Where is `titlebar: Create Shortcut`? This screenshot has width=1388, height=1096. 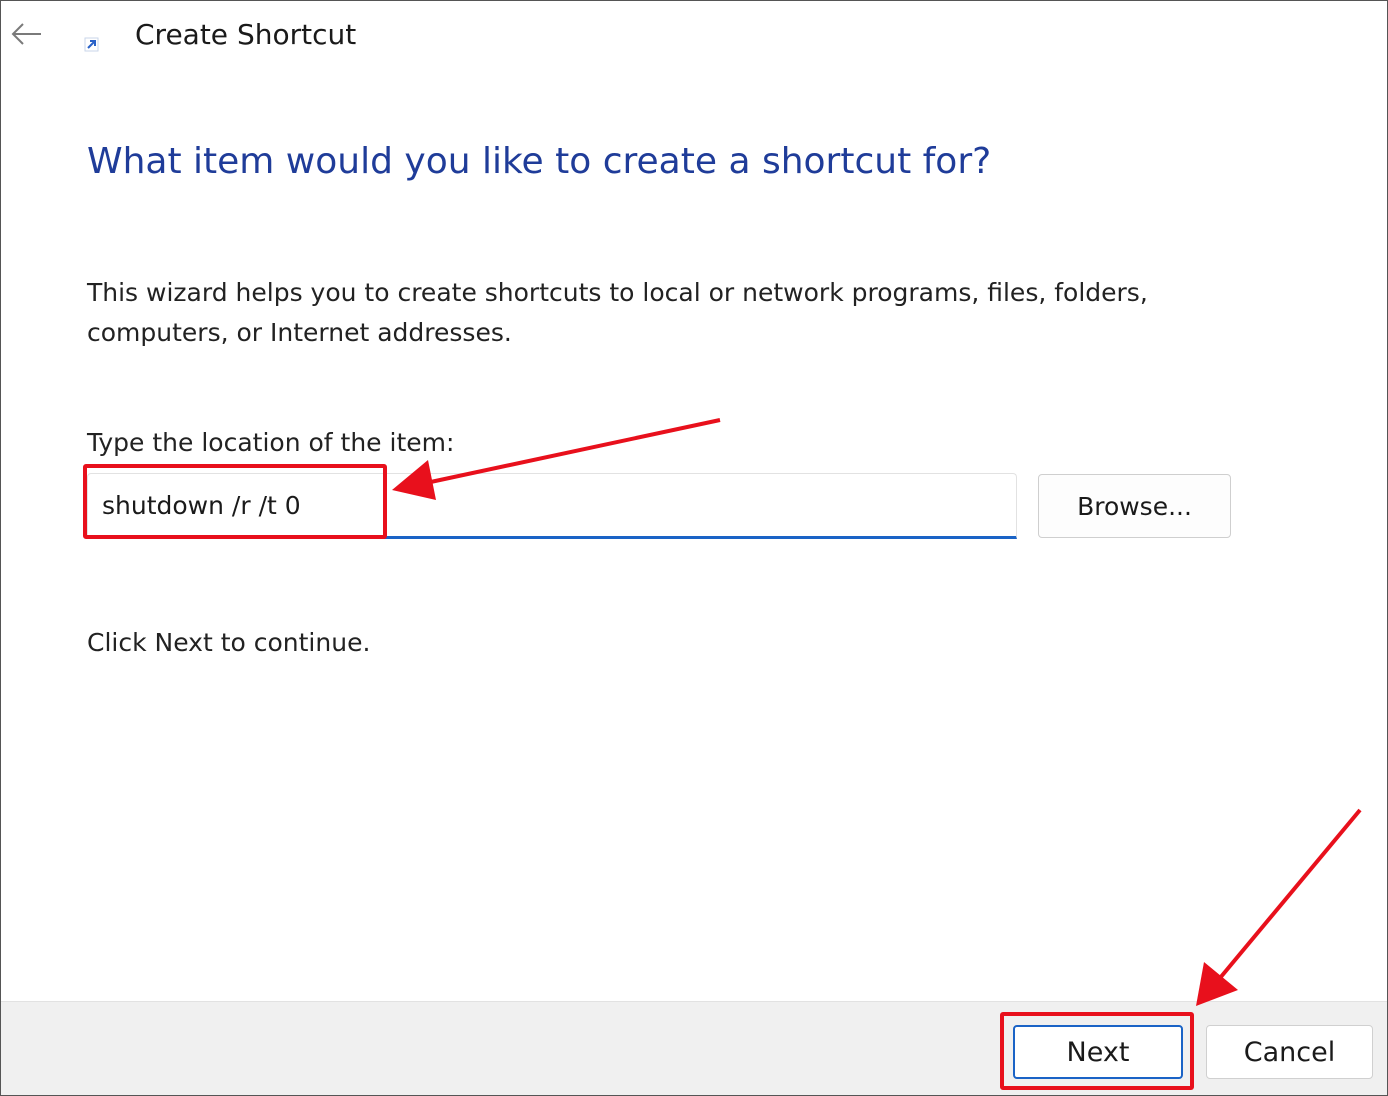
titlebar: Create Shortcut is located at coordinates (694, 34).